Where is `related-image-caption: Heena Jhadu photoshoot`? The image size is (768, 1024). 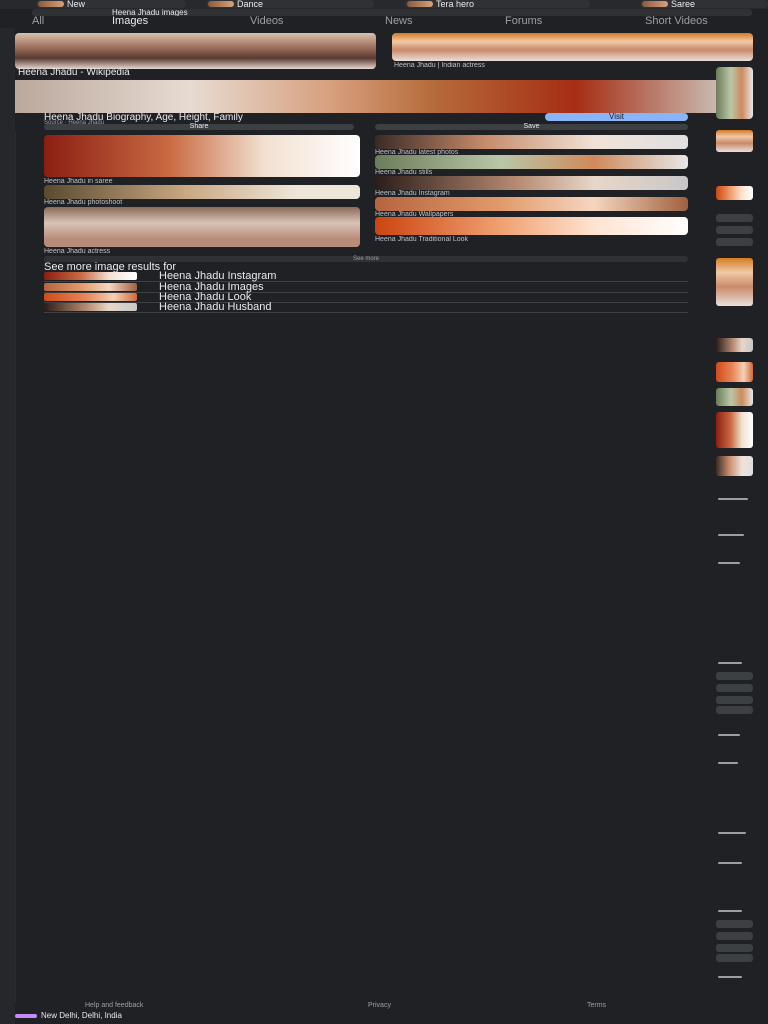
related-image-caption: Heena Jhadu photoshoot is located at coordinates (83, 202).